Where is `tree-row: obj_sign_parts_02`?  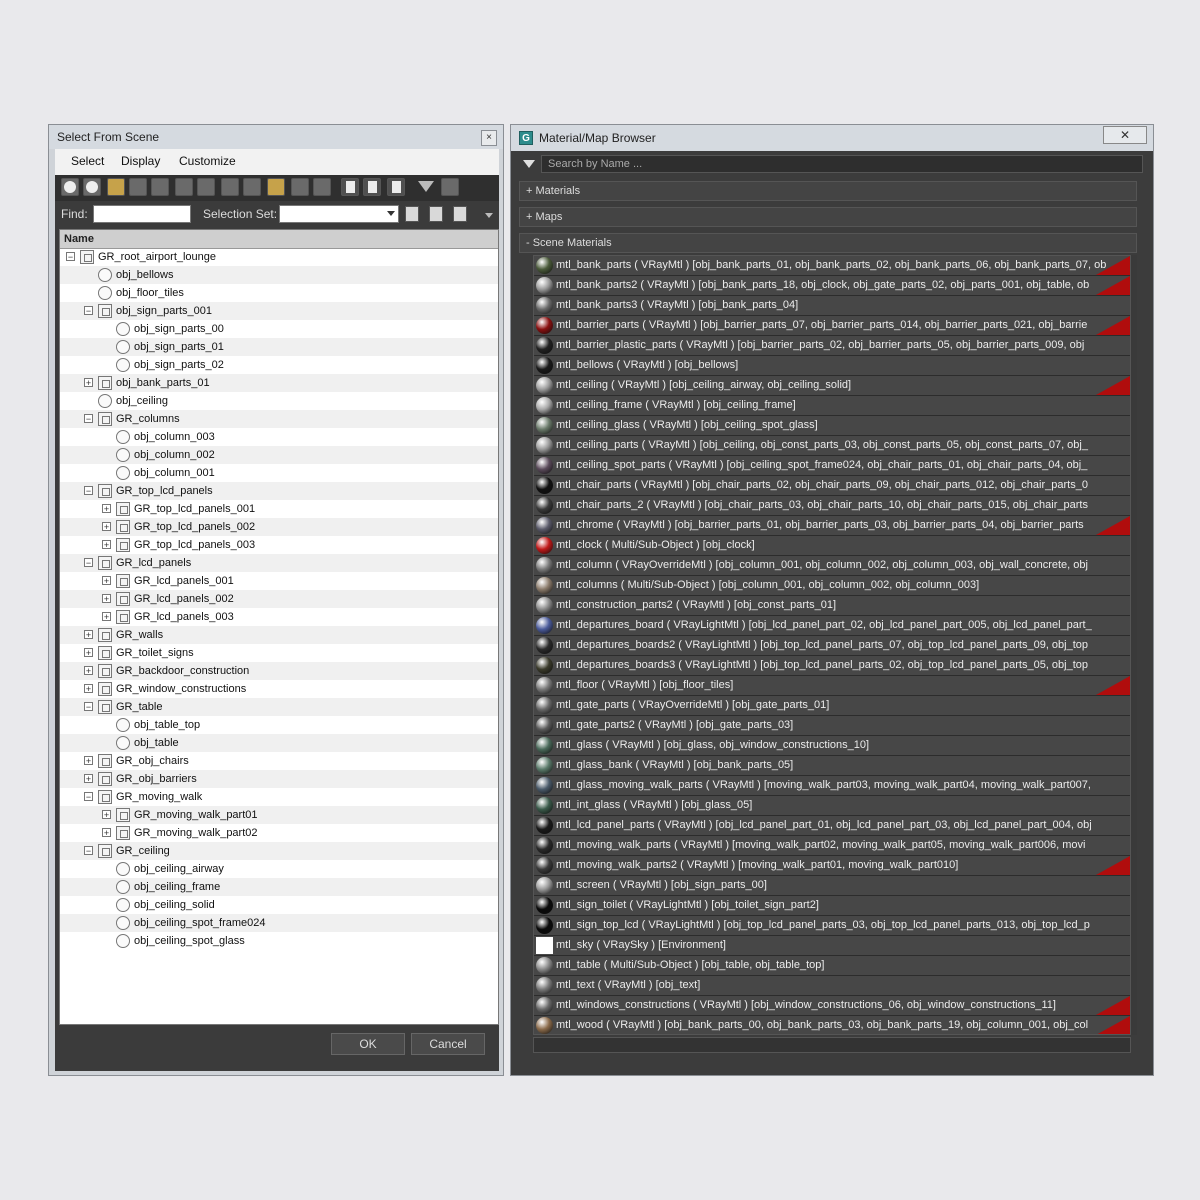
tree-row: obj_sign_parts_02 is located at coordinates (279, 365).